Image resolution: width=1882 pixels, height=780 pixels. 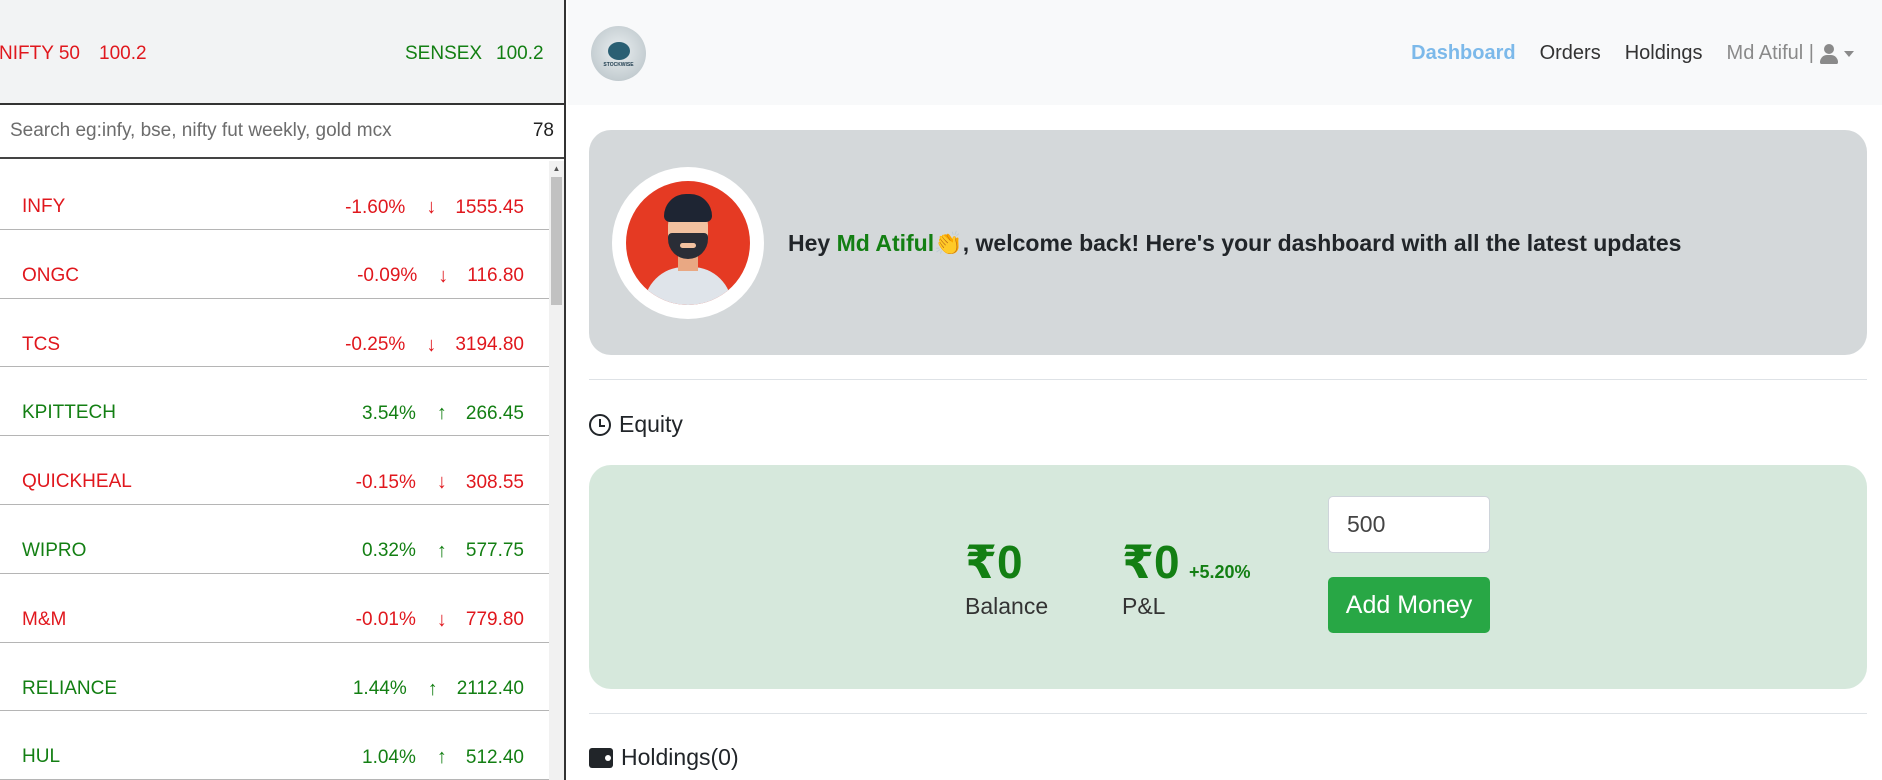 What do you see at coordinates (54, 550) in the screenshot?
I see `stock-name: WIPRO` at bounding box center [54, 550].